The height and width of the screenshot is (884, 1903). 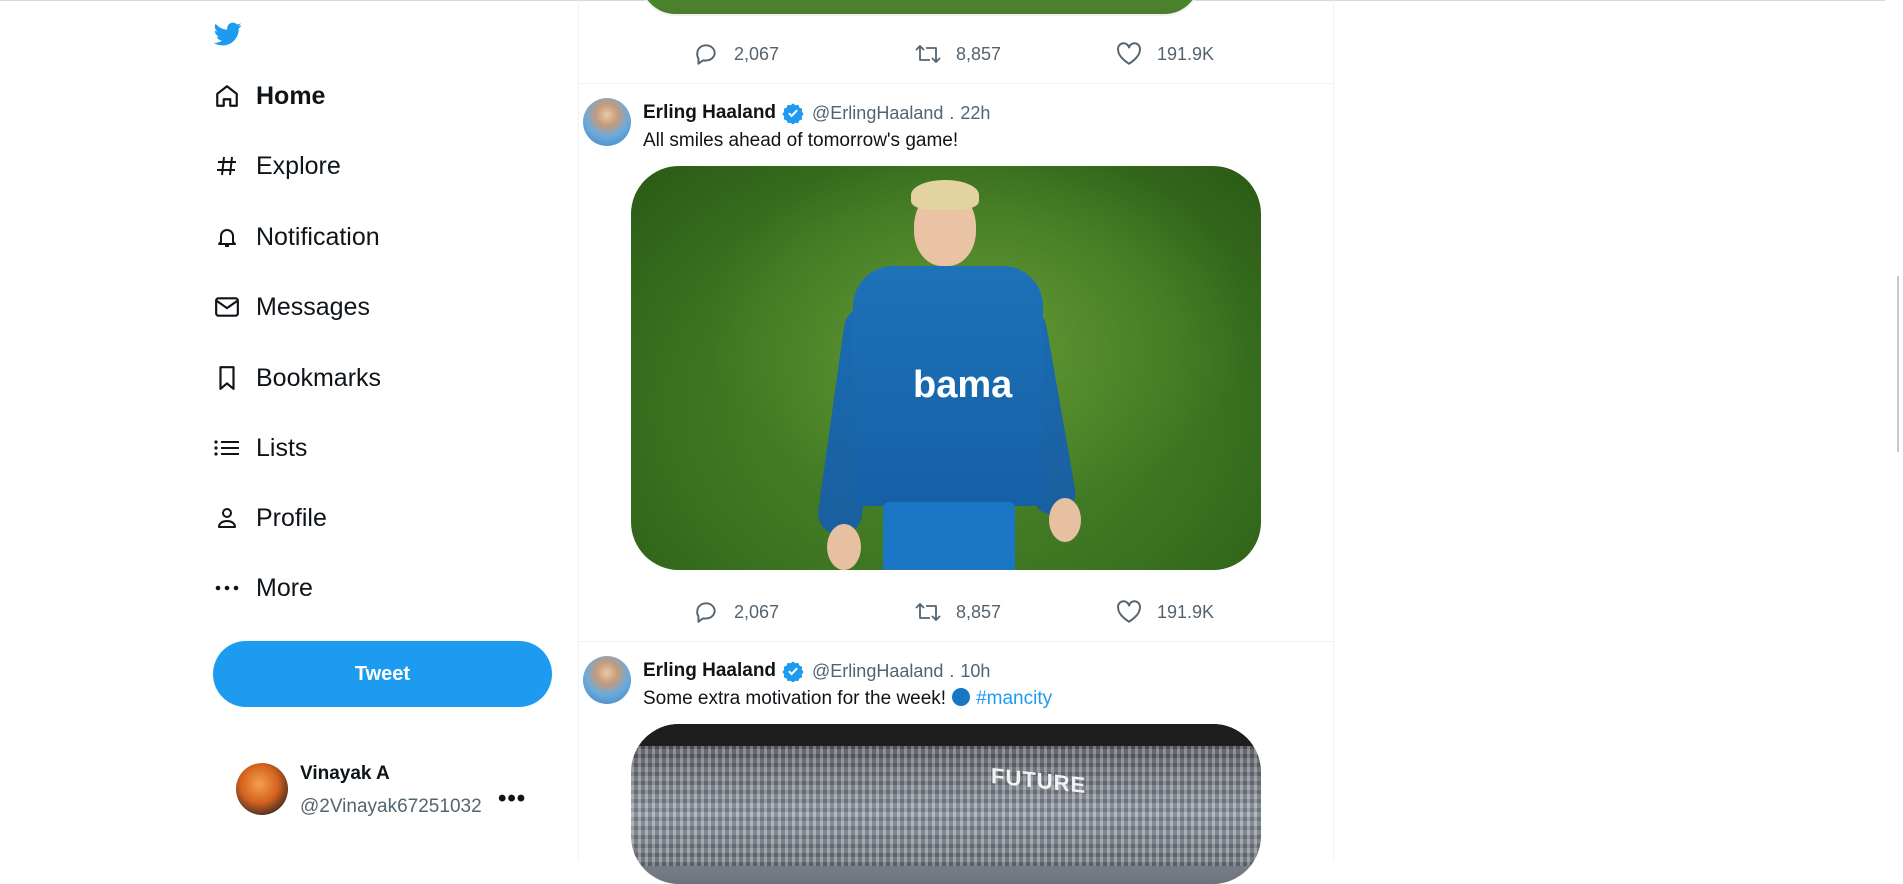 What do you see at coordinates (1894, 430) in the screenshot?
I see `scrollbar` at bounding box center [1894, 430].